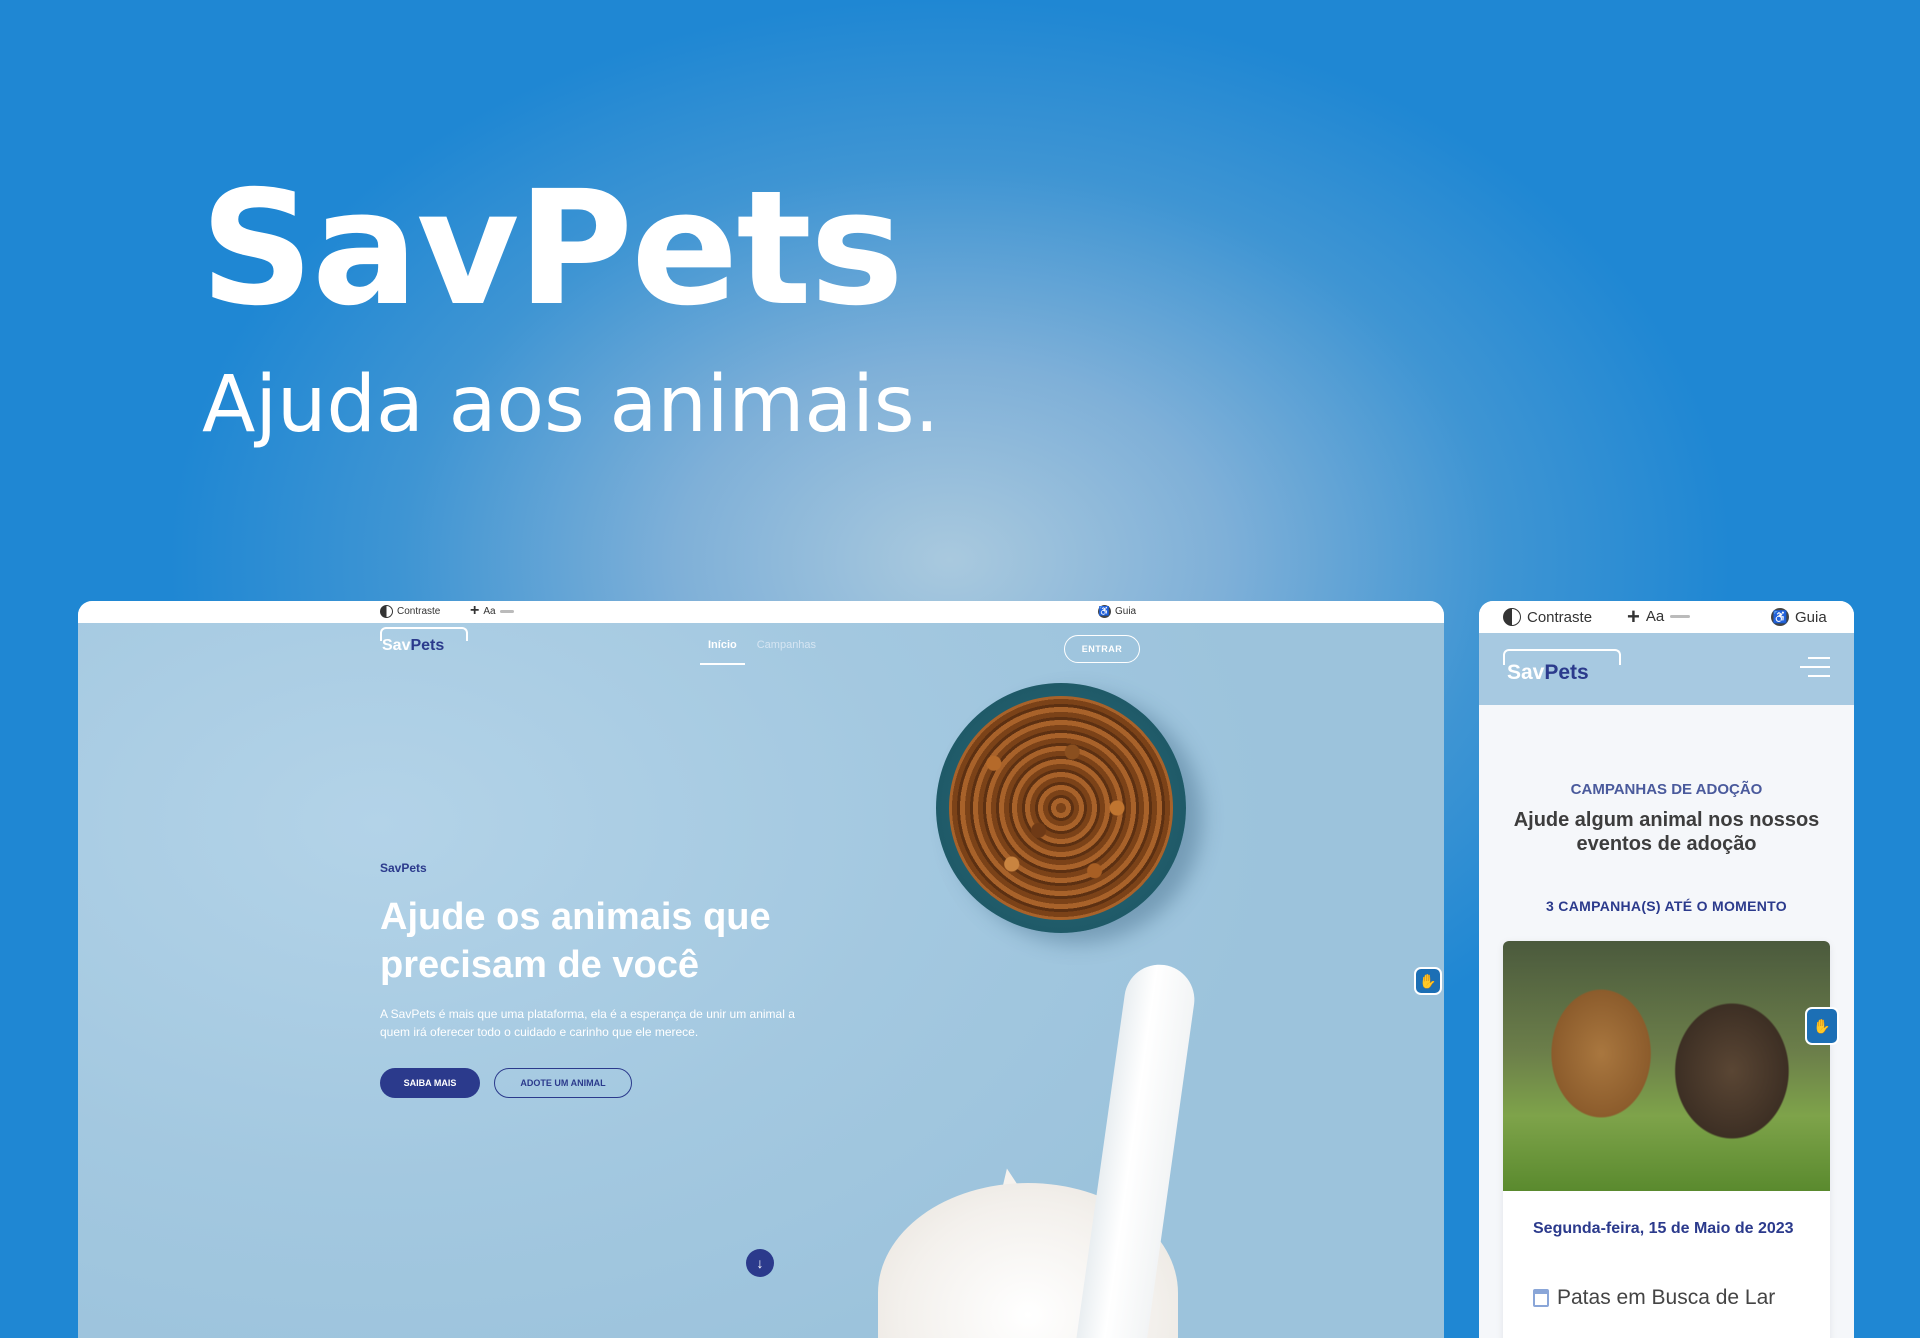  What do you see at coordinates (1135, 1149) in the screenshot?
I see `cat-paw-image` at bounding box center [1135, 1149].